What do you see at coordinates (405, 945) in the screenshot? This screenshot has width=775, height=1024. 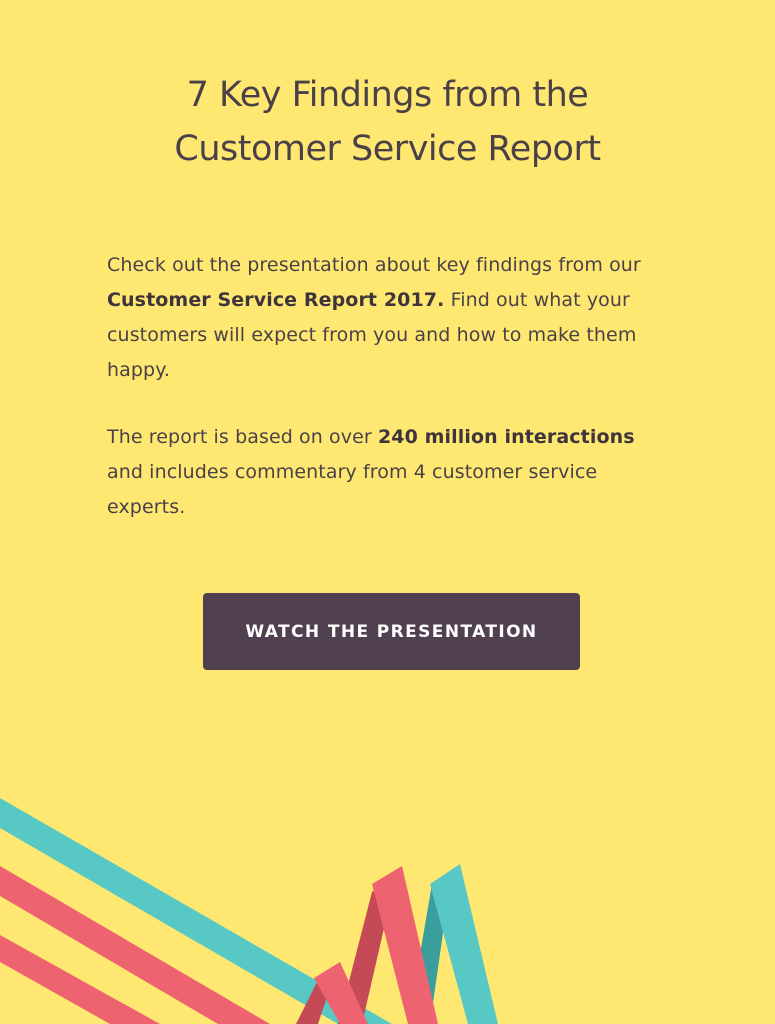 I see `coral-zigzag` at bounding box center [405, 945].